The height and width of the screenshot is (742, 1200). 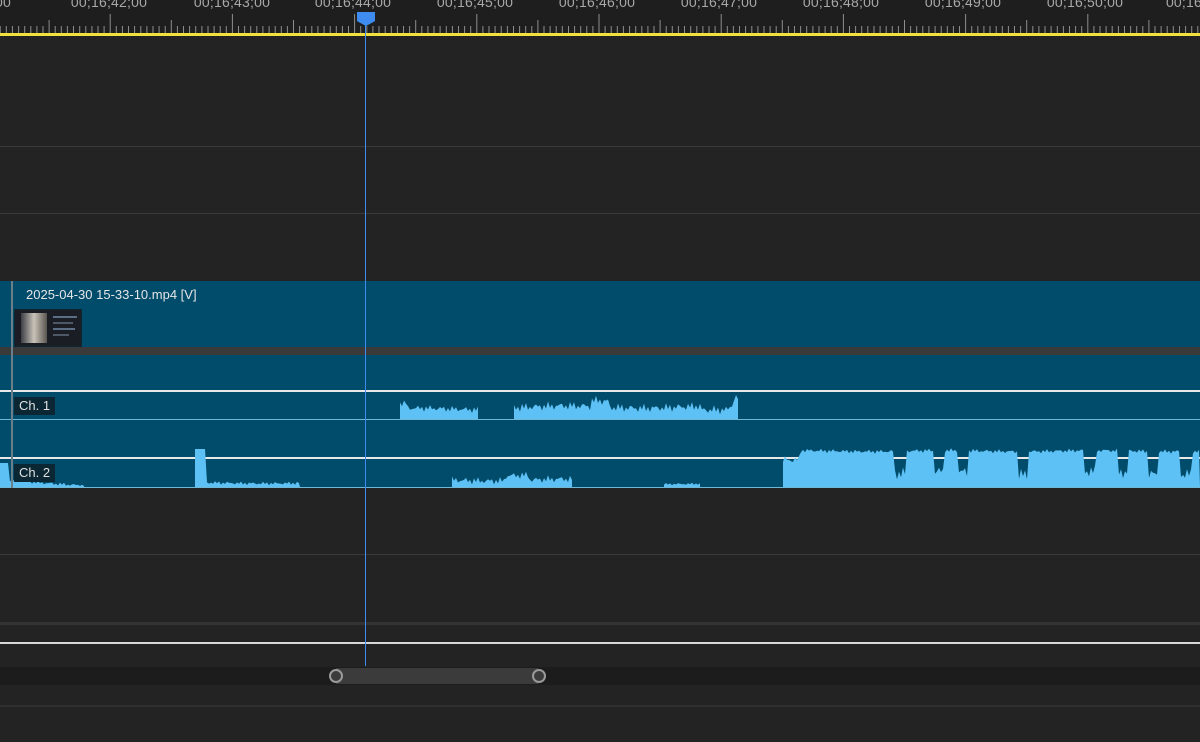 What do you see at coordinates (600, 441) in the screenshot?
I see `audio-waveforms` at bounding box center [600, 441].